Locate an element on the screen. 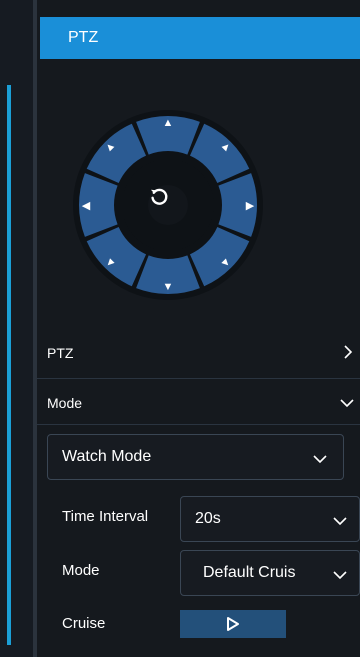  cruise-label: Cruise is located at coordinates (84, 623).